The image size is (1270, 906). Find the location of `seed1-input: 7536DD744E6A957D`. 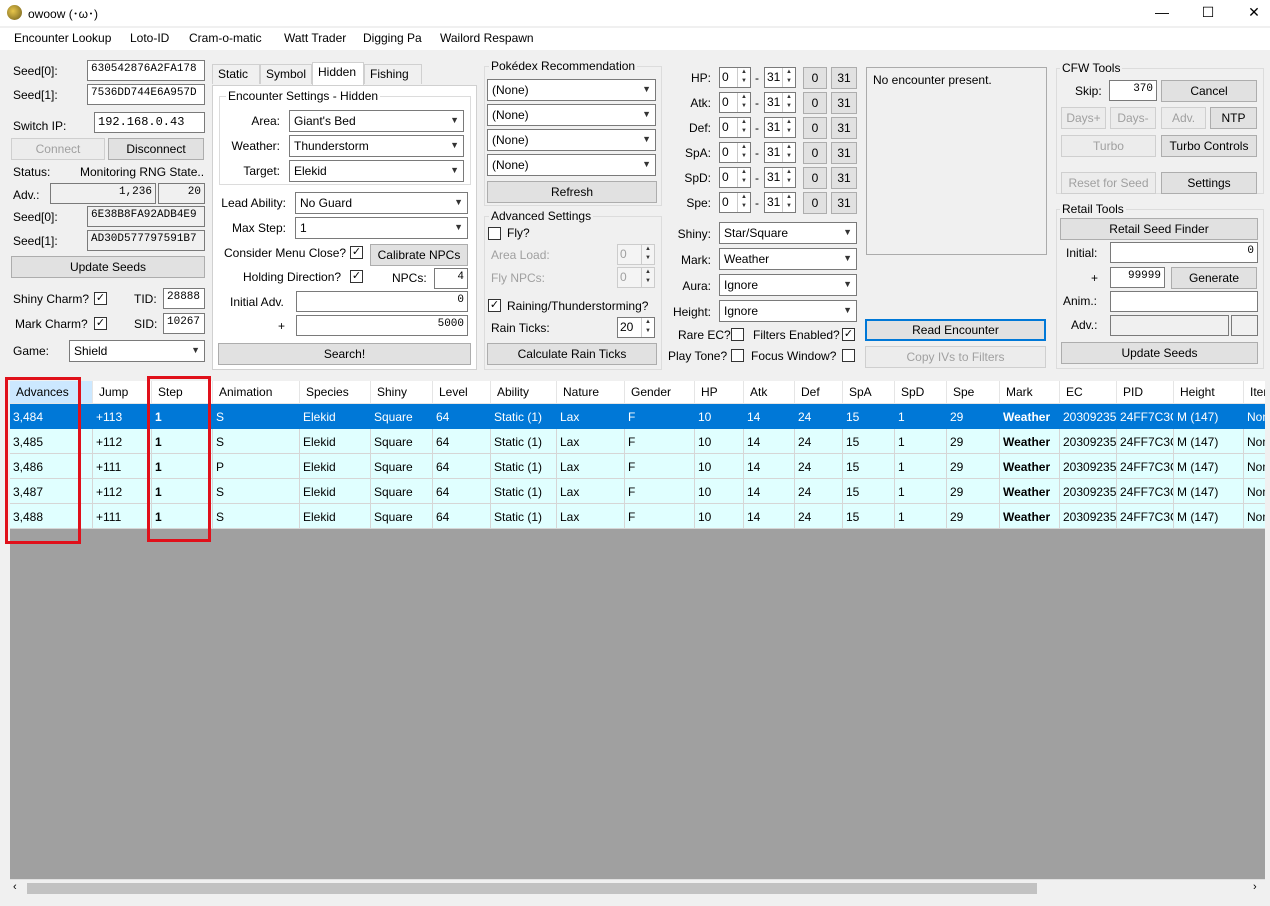

seed1-input: 7536DD744E6A957D is located at coordinates (146, 94).